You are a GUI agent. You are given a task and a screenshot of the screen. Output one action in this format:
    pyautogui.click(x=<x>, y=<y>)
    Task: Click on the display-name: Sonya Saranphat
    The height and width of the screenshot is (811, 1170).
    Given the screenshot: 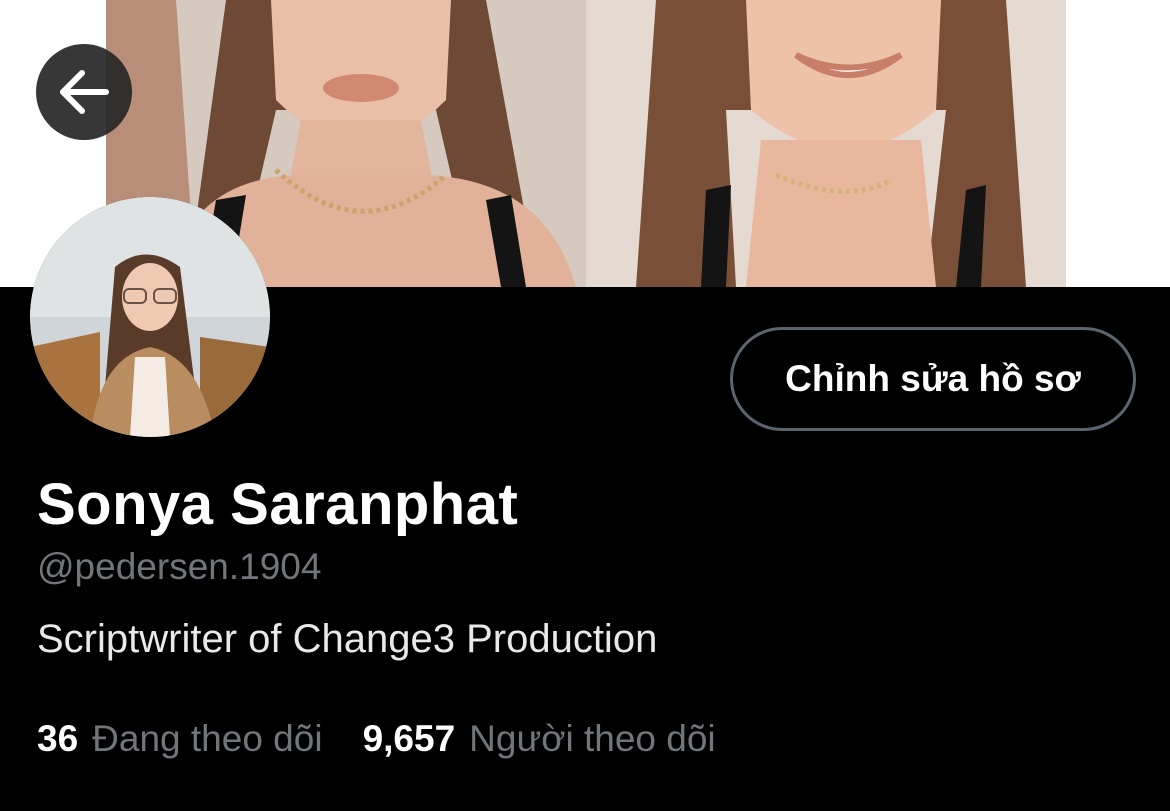 What is the action you would take?
    pyautogui.click(x=278, y=504)
    